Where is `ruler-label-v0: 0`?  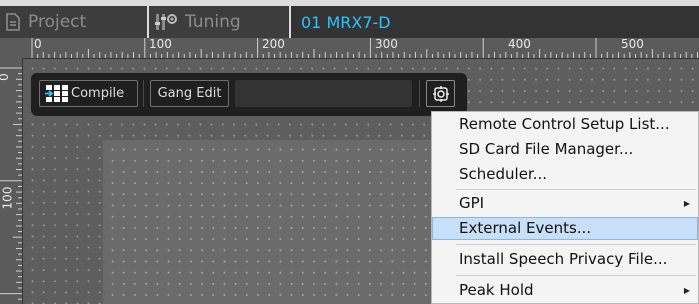 ruler-label-v0: 0 is located at coordinates (5, 77).